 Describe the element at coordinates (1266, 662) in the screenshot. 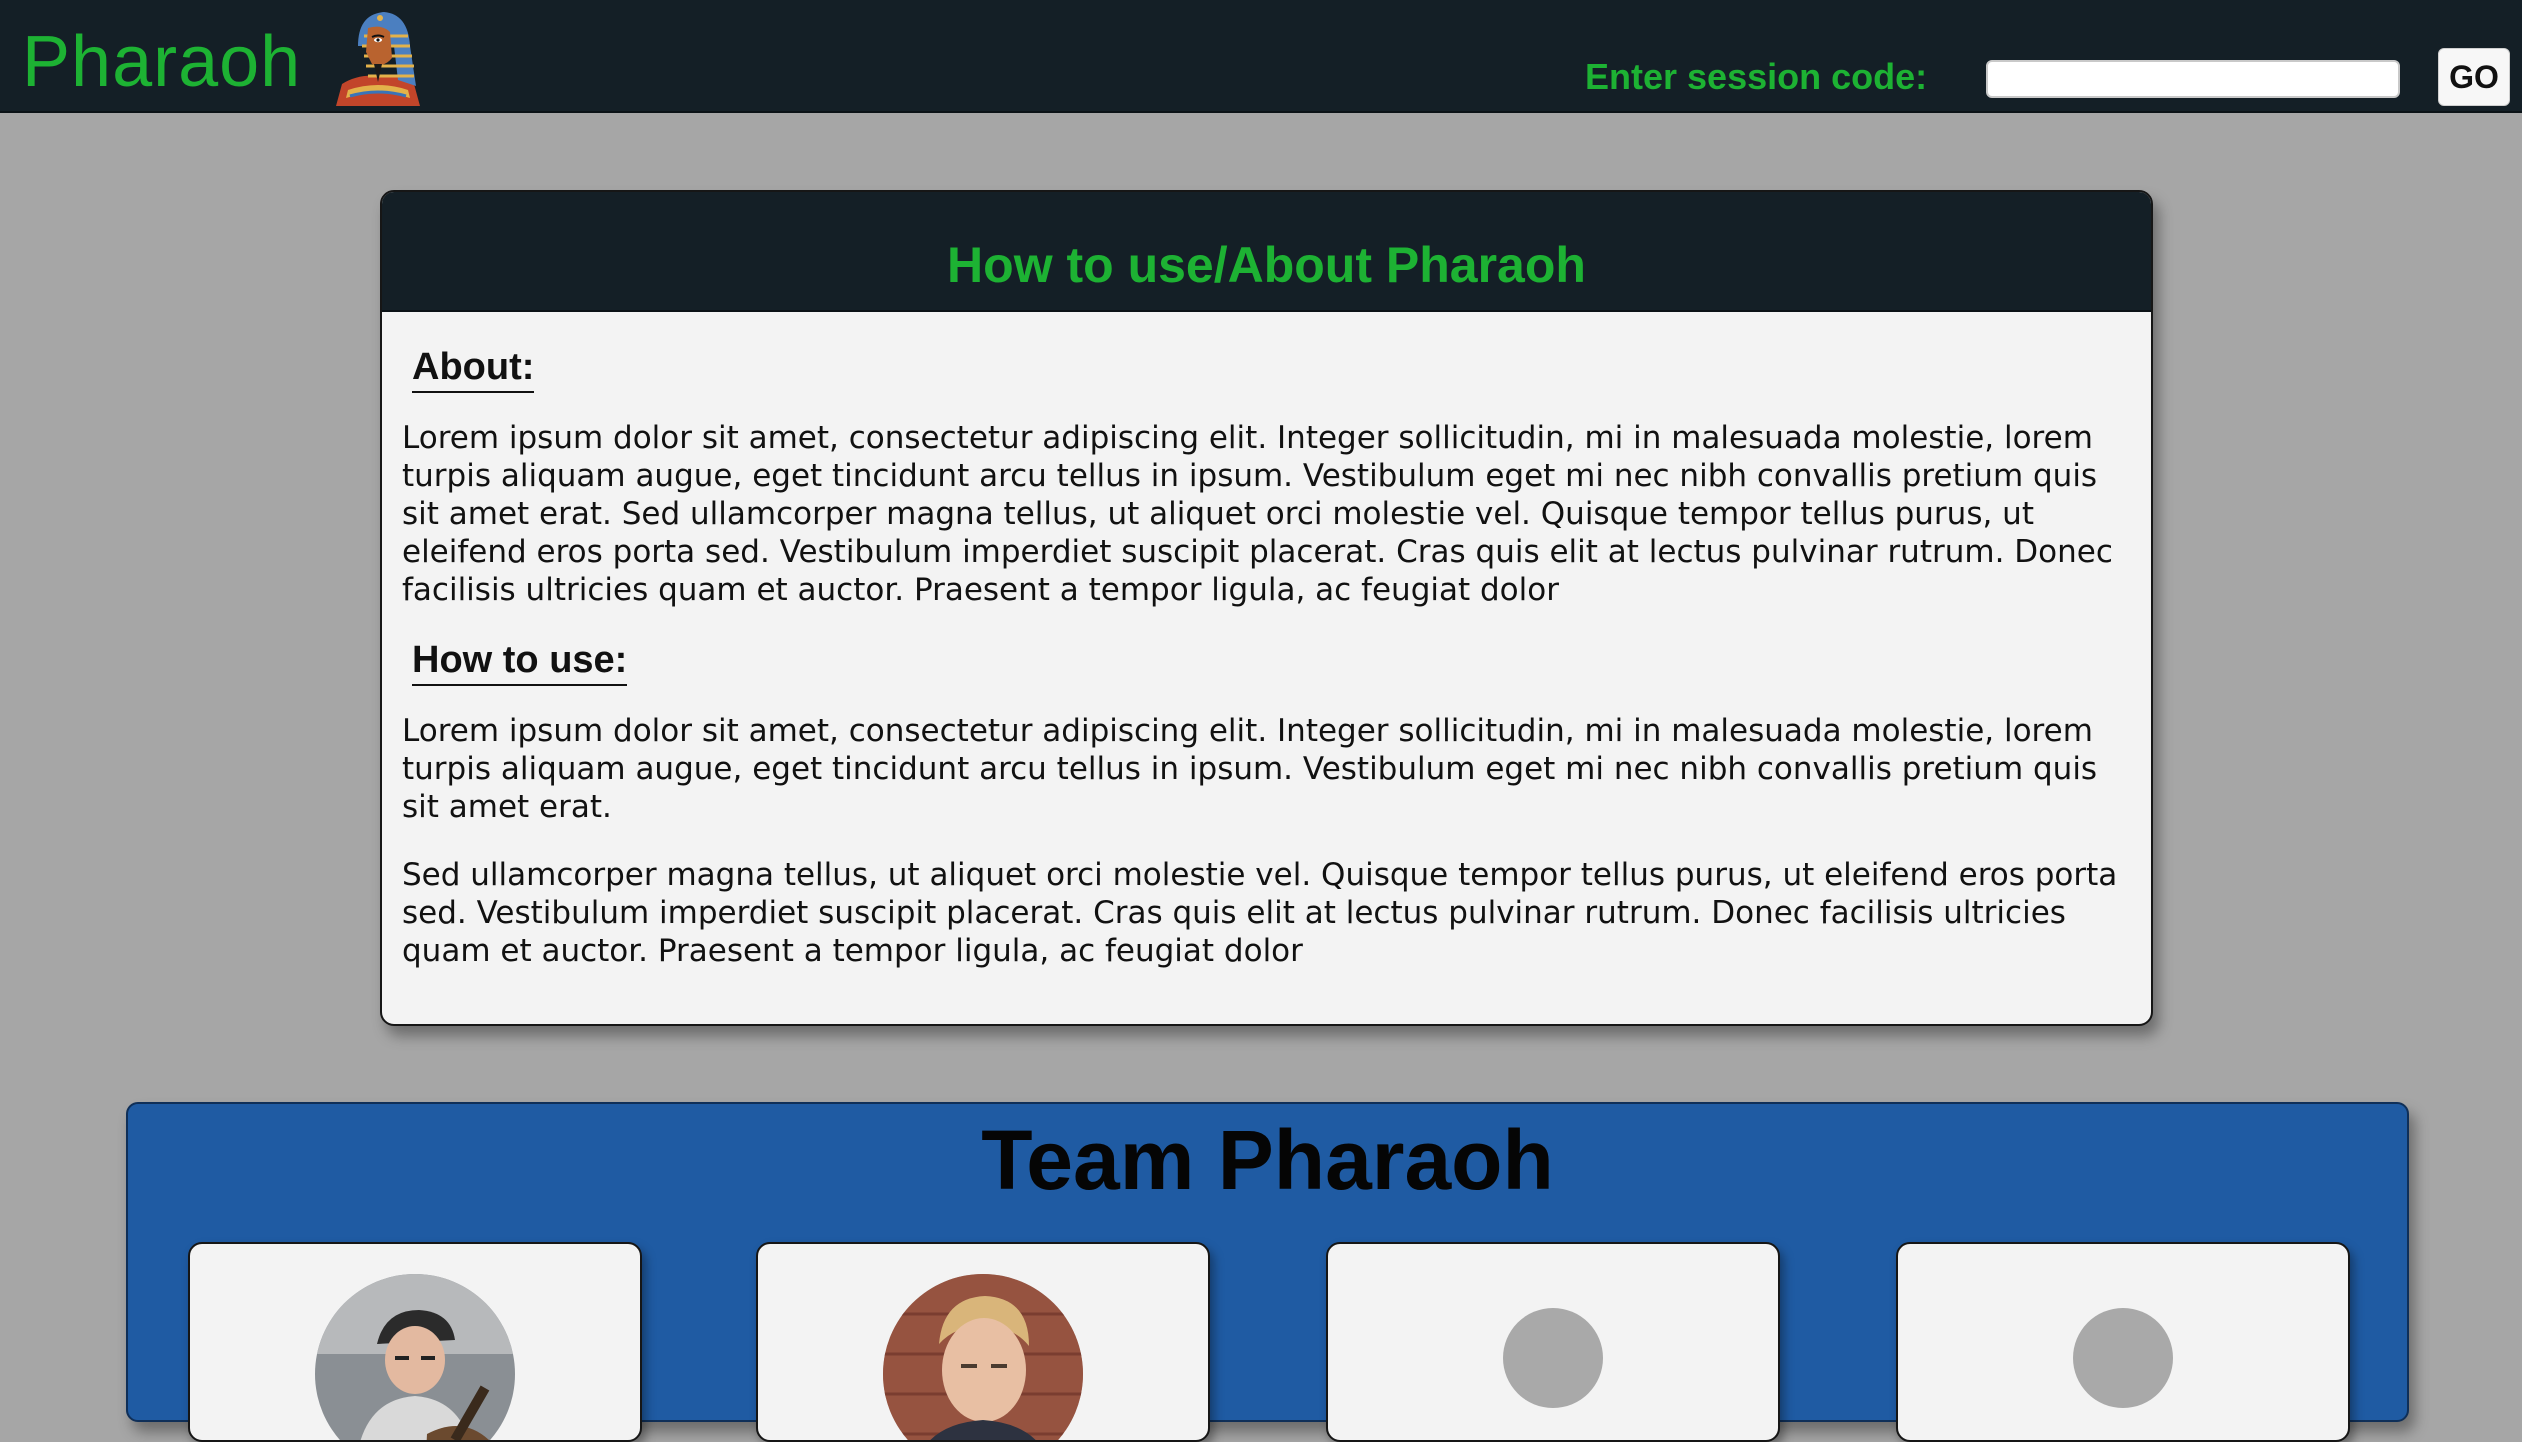

I see `howto-heading-wrap: How to use:` at that location.